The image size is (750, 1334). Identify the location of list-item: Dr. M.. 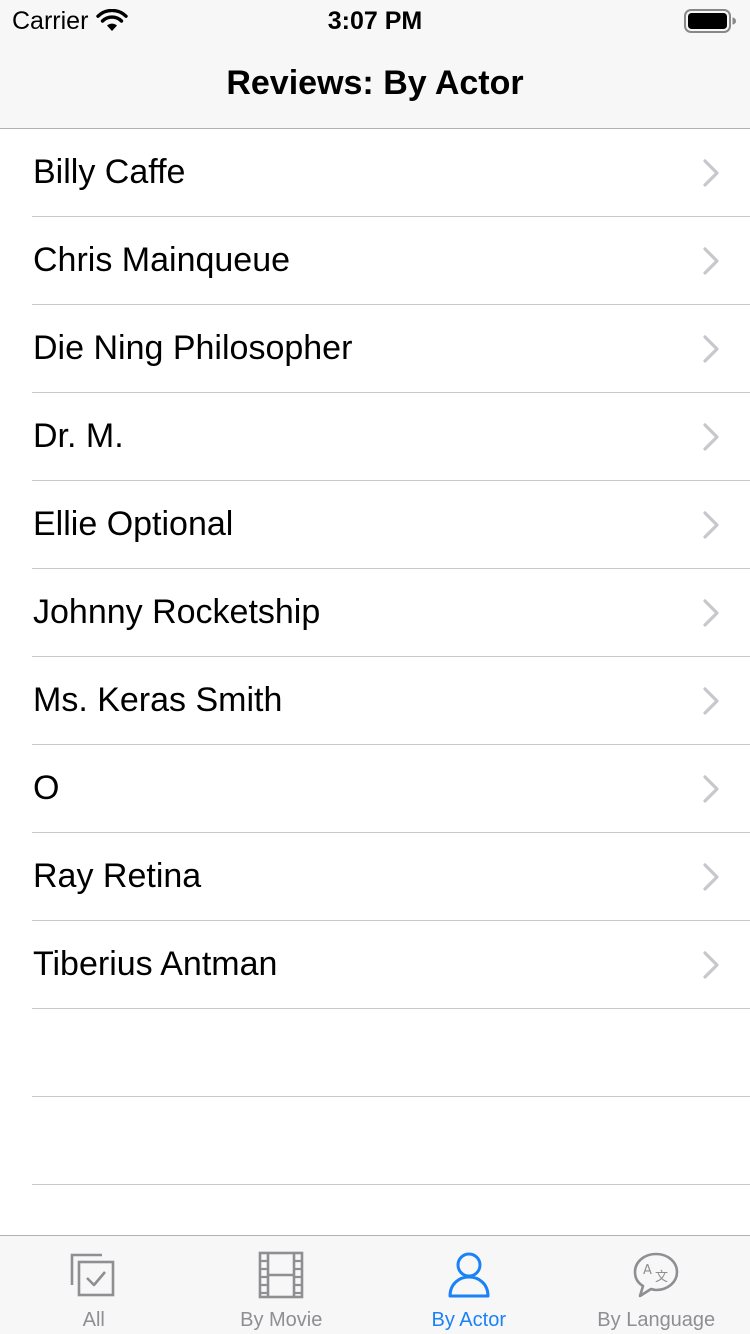
(375, 437).